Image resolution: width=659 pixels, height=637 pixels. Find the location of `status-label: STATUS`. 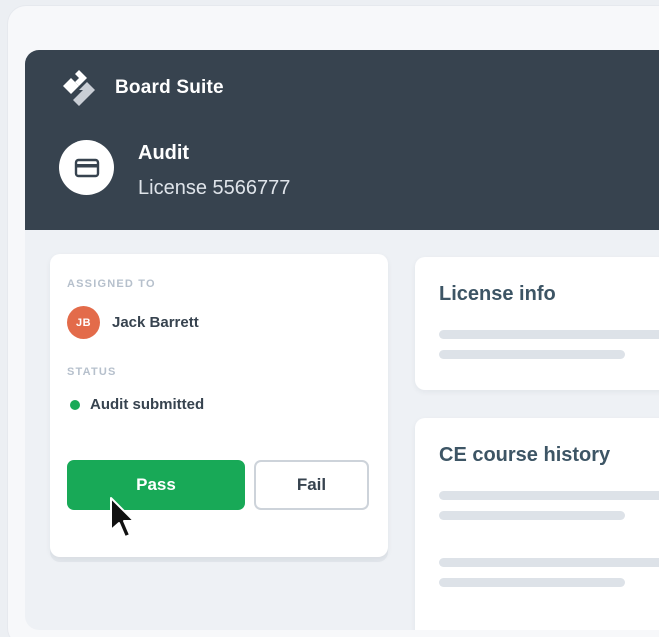

status-label: STATUS is located at coordinates (92, 372).